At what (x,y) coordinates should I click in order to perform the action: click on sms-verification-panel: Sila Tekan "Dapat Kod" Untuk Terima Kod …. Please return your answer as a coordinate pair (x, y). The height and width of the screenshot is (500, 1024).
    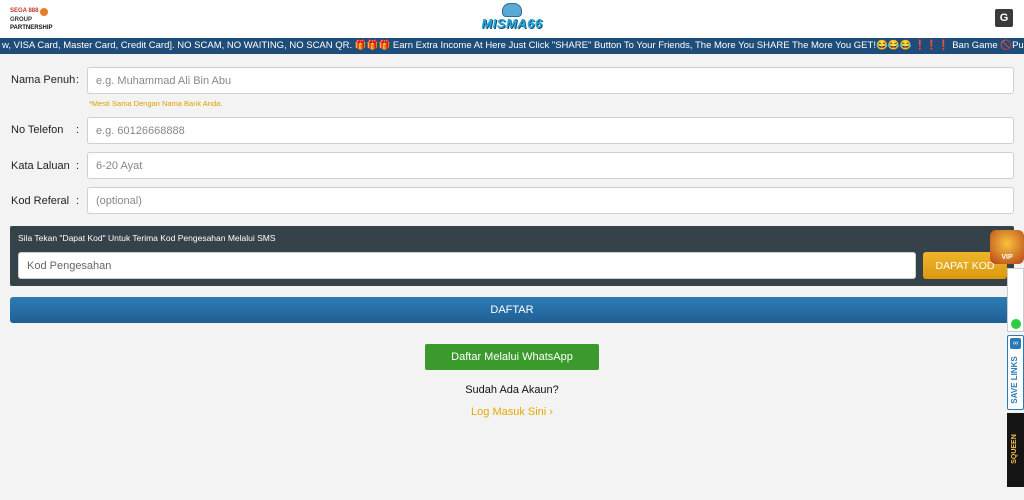
    Looking at the image, I should click on (512, 256).